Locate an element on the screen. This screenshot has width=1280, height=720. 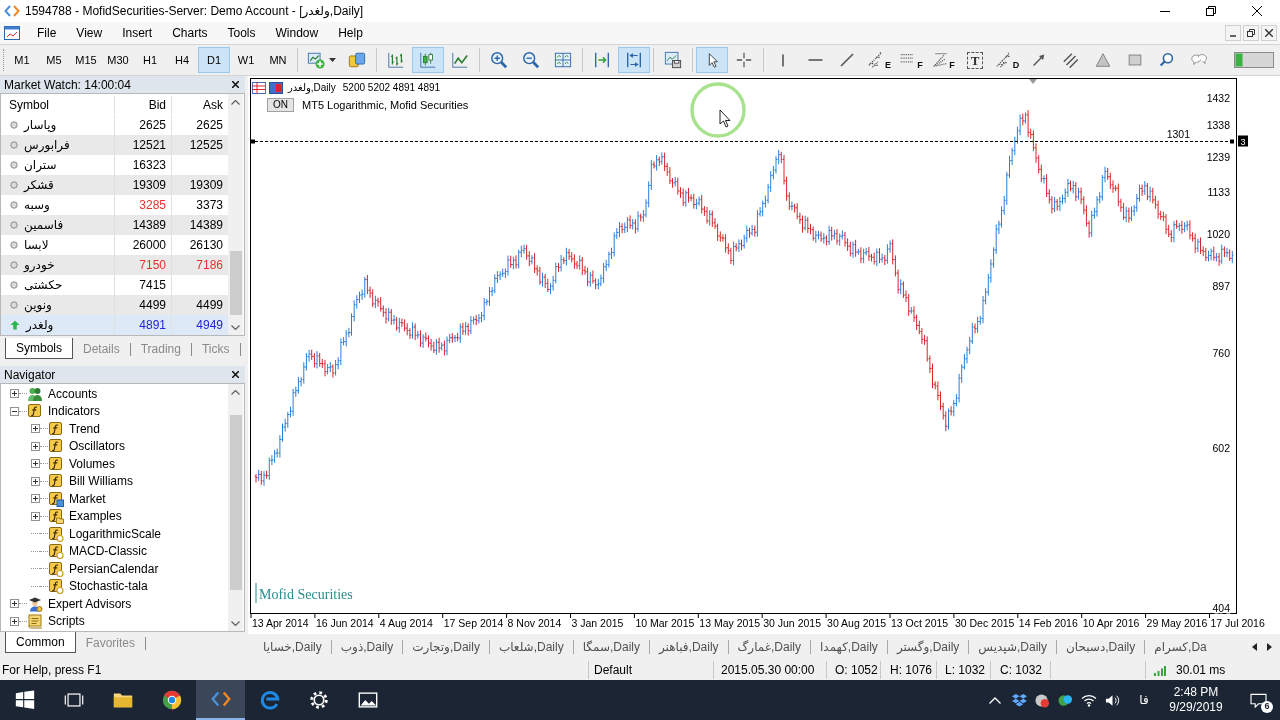
menu-item: Help is located at coordinates (350, 33).